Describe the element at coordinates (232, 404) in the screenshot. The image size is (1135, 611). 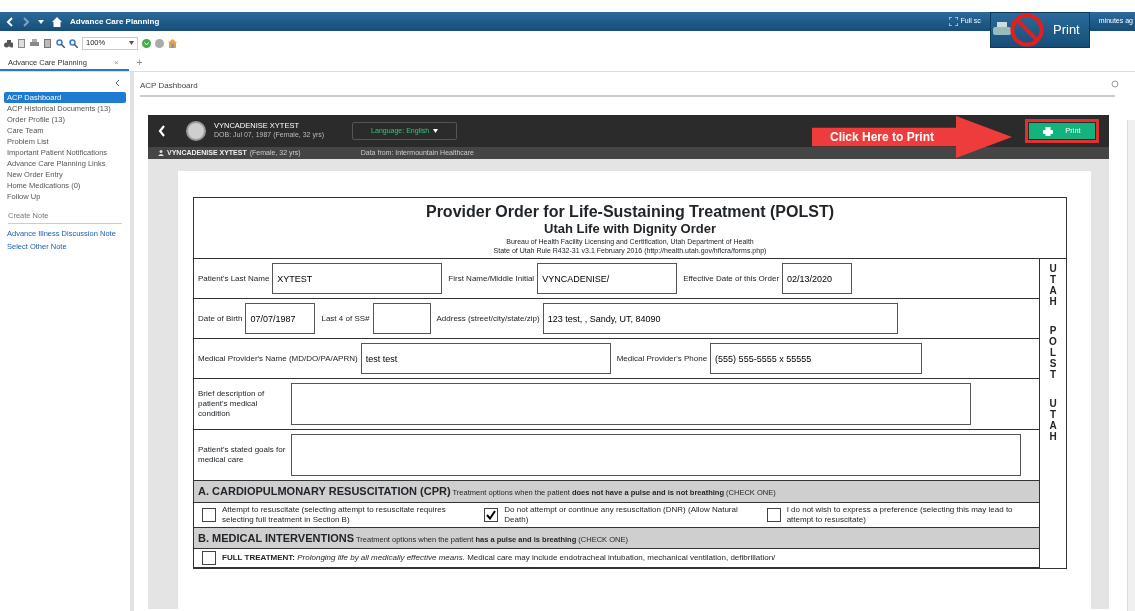
I see `field-label: Brief description of patient's medical condition` at that location.